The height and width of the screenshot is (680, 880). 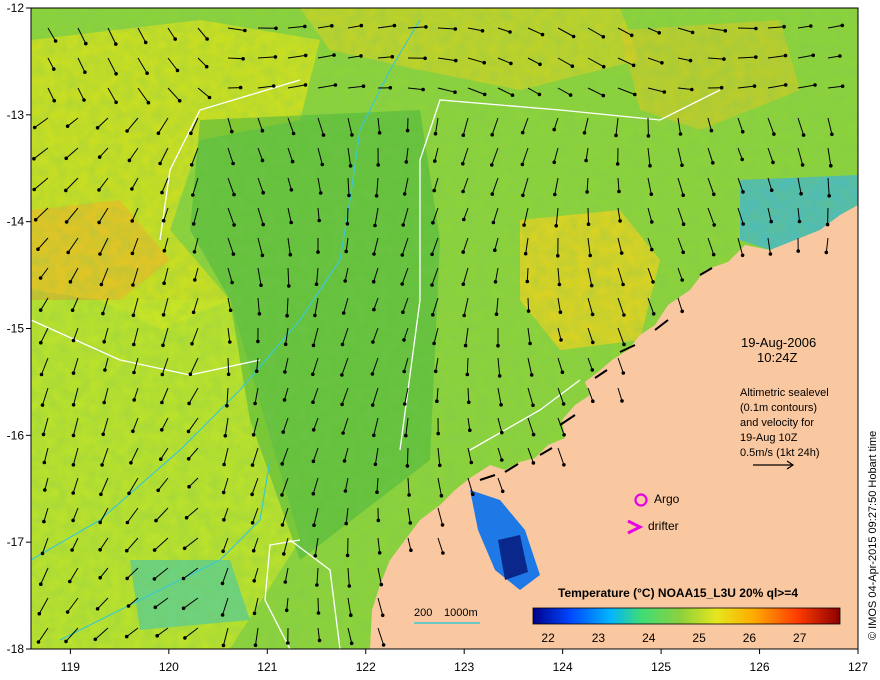 I want to click on colorbar-tick-label: 24, so click(x=649, y=638).